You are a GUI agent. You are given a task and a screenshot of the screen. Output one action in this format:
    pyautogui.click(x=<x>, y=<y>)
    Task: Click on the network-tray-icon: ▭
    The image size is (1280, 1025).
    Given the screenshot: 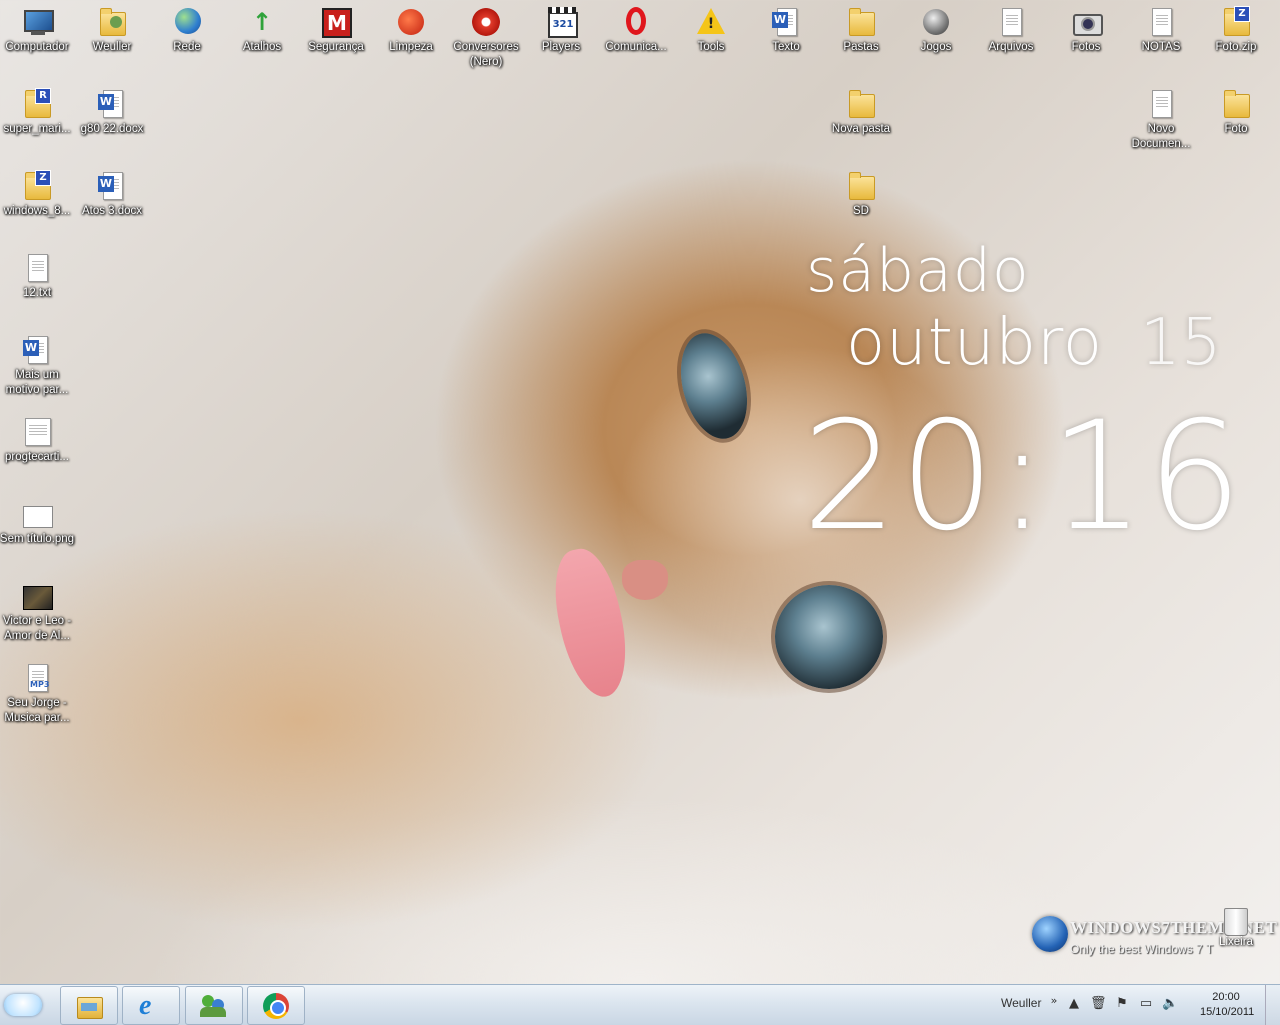 What is the action you would take?
    pyautogui.click(x=1146, y=1004)
    